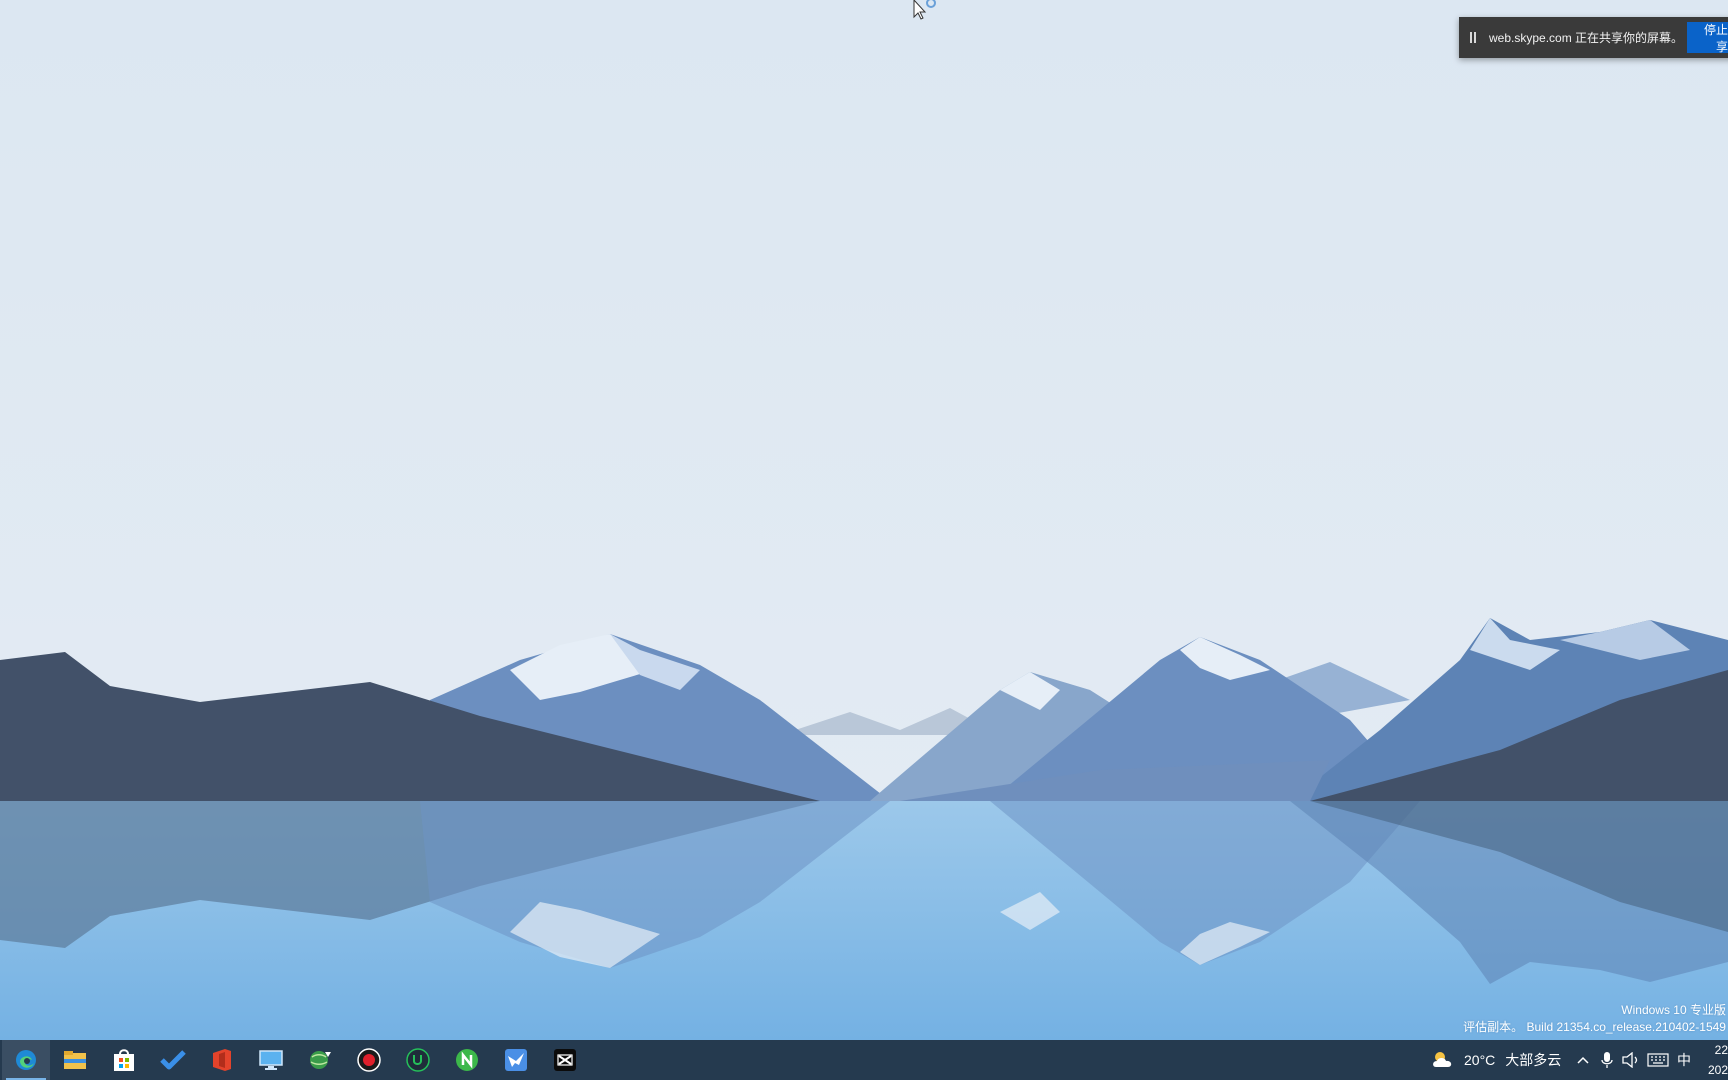  I want to click on taskbar-app-store, so click(124, 1060).